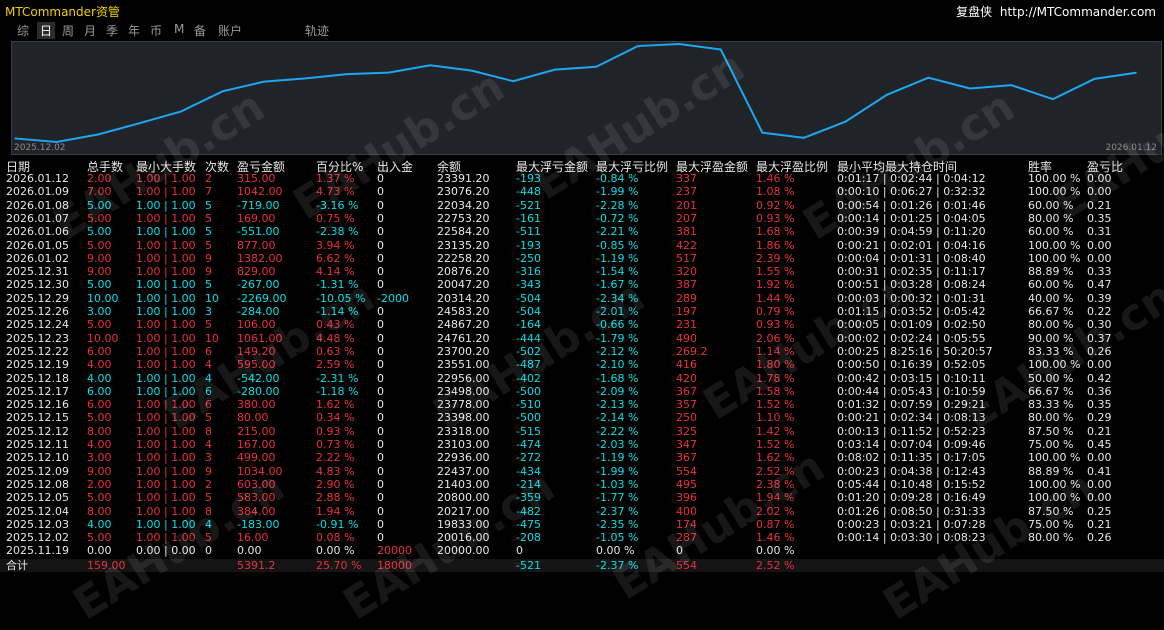 The height and width of the screenshot is (630, 1164). Describe the element at coordinates (46, 30) in the screenshot. I see `tab-1: 日` at that location.